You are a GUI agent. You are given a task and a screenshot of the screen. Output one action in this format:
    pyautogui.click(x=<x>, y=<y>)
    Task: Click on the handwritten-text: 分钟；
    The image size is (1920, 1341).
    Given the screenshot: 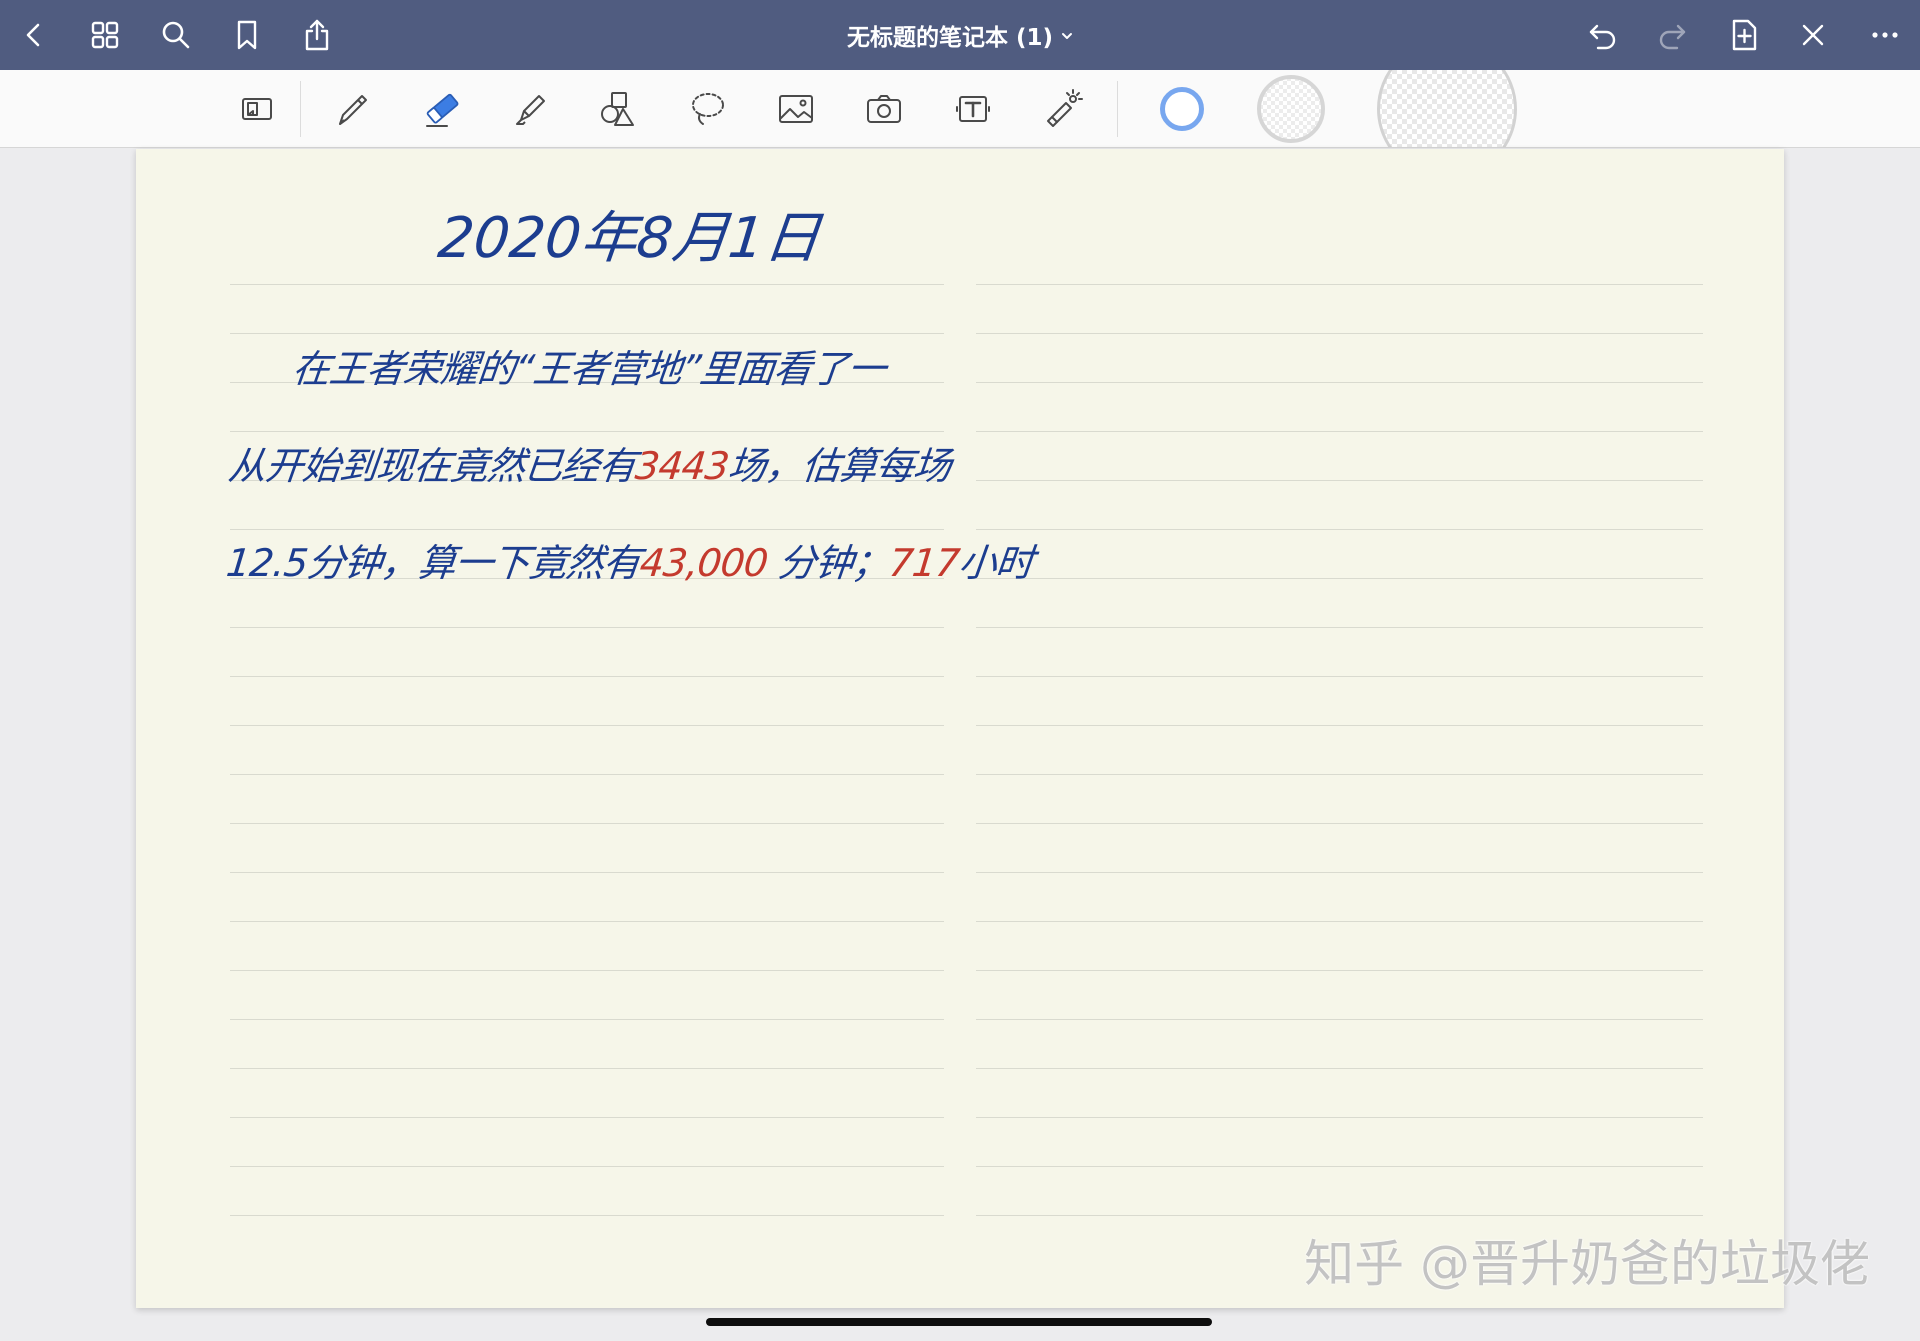 What is the action you would take?
    pyautogui.click(x=828, y=563)
    